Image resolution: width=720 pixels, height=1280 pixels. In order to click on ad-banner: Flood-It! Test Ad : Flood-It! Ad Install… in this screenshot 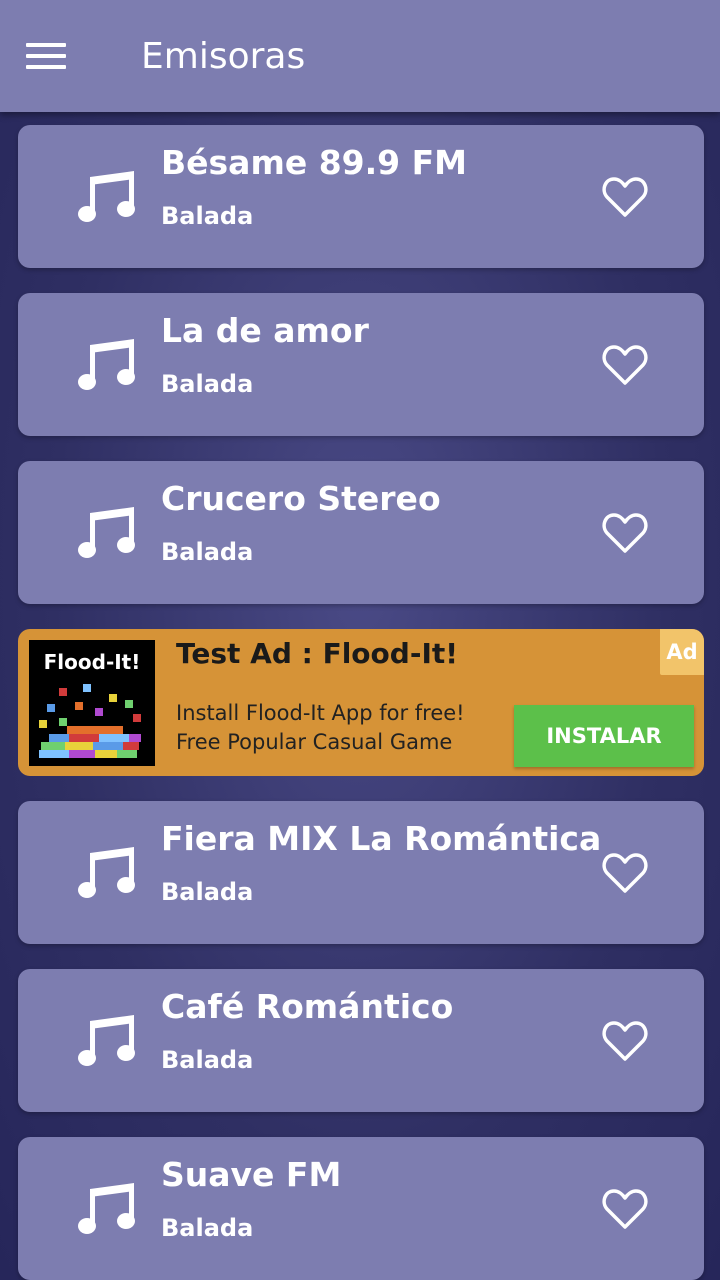, I will do `click(361, 702)`.